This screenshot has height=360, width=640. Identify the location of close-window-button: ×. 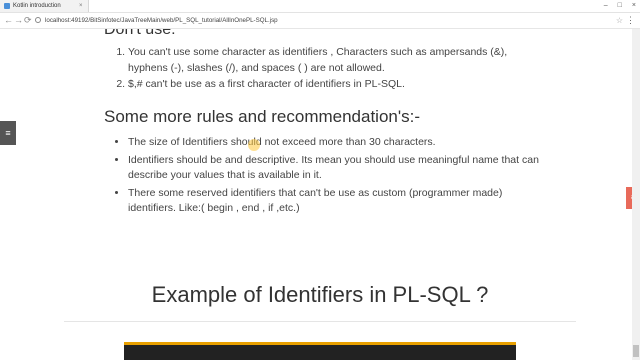
(634, 6).